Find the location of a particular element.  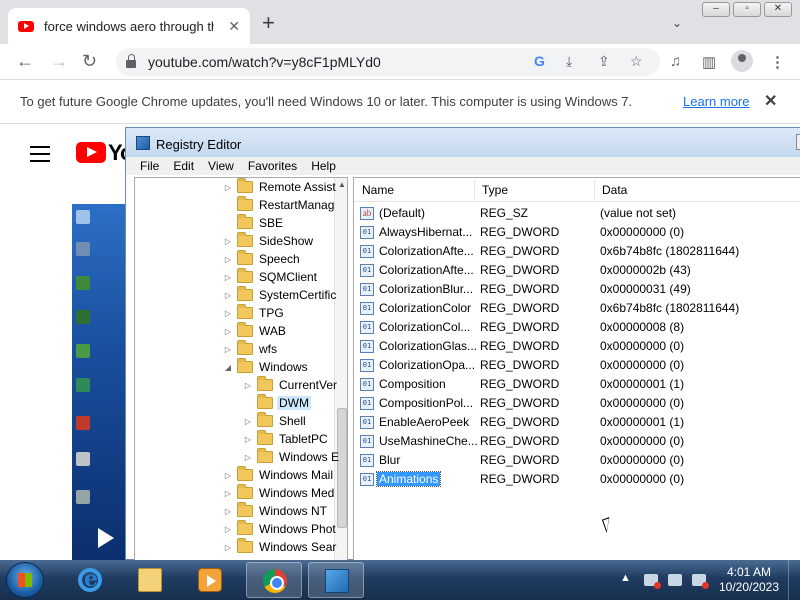

column-header-type: Type is located at coordinates (495, 190).